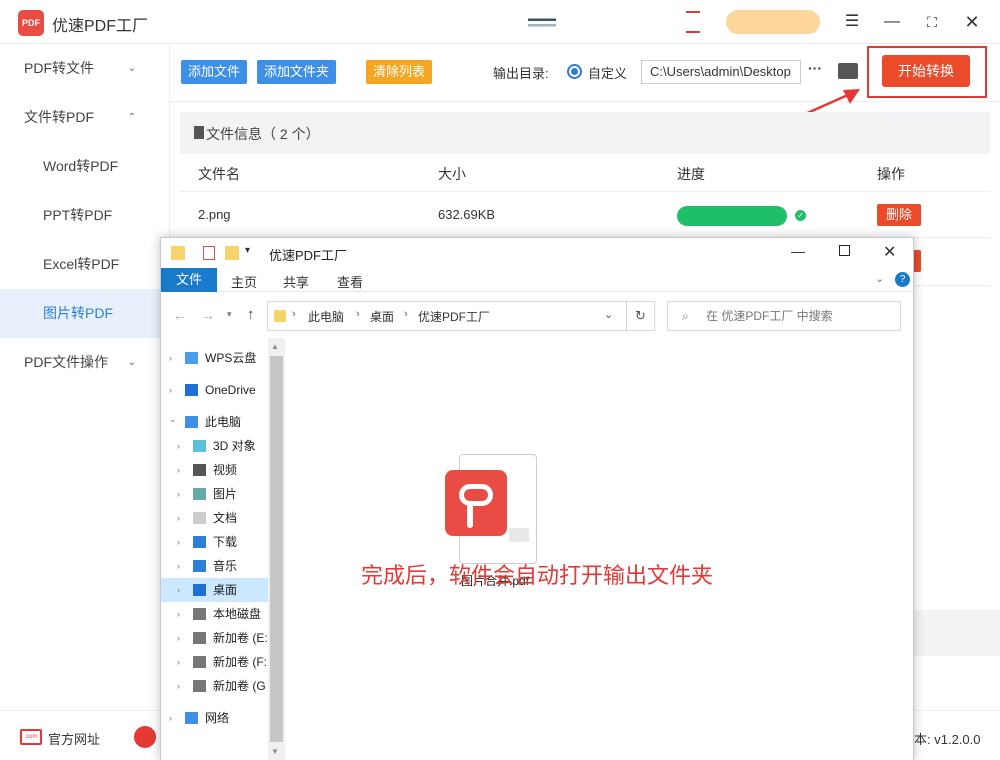  I want to click on nav-item-desktop: › 桌面, so click(214, 590).